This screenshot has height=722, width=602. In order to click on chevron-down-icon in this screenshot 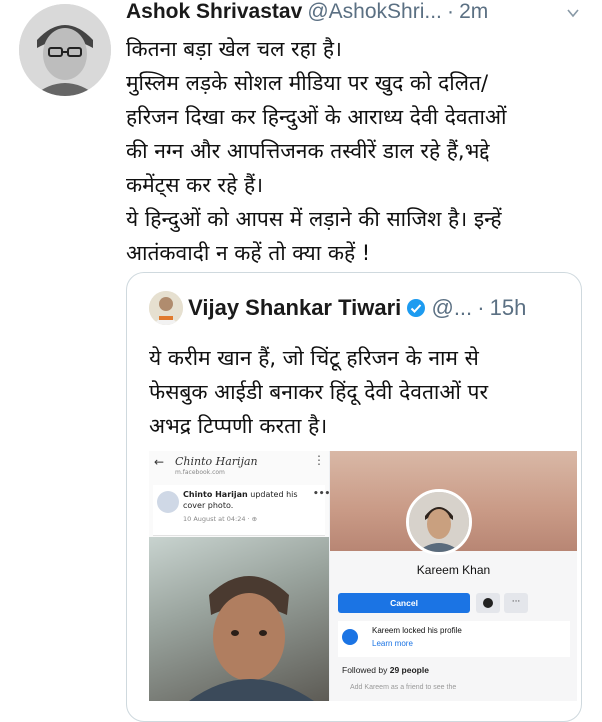, I will do `click(573, 13)`.